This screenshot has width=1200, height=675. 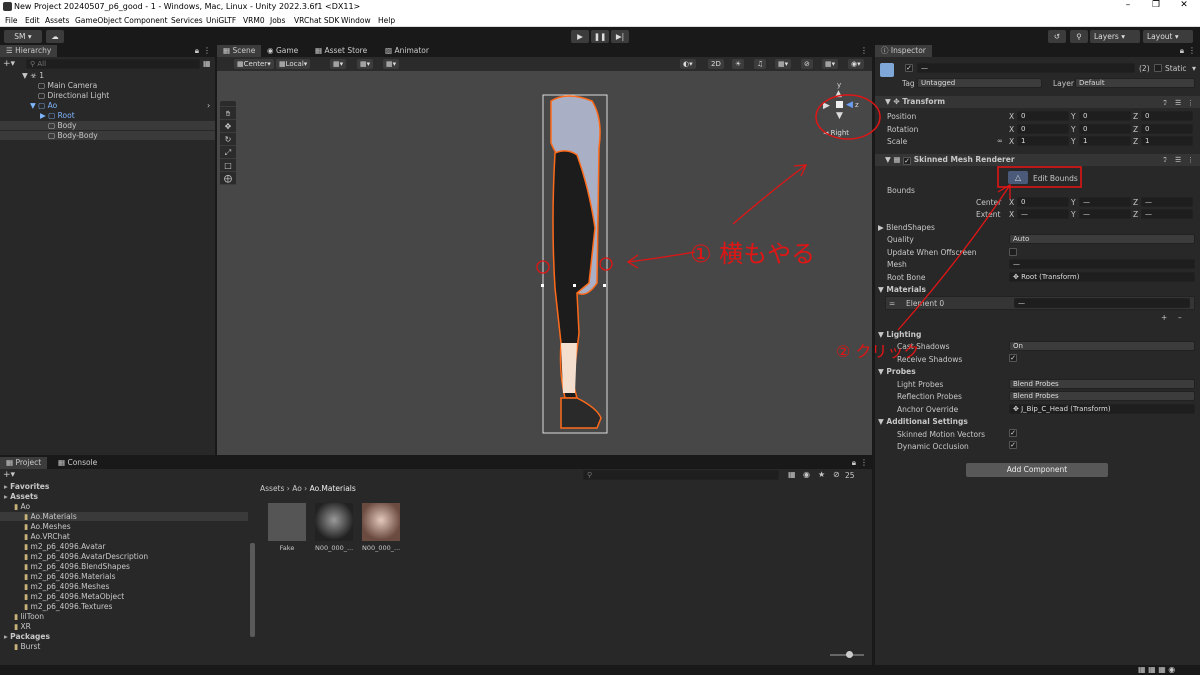 I want to click on menu-vrm0: VRM0, so click(x=254, y=20).